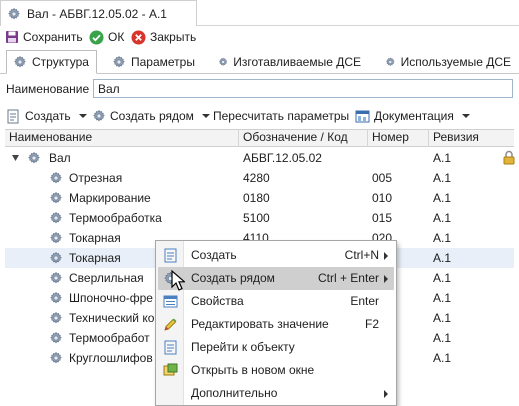  What do you see at coordinates (15, 158) in the screenshot?
I see `collapse-triangle-icon` at bounding box center [15, 158].